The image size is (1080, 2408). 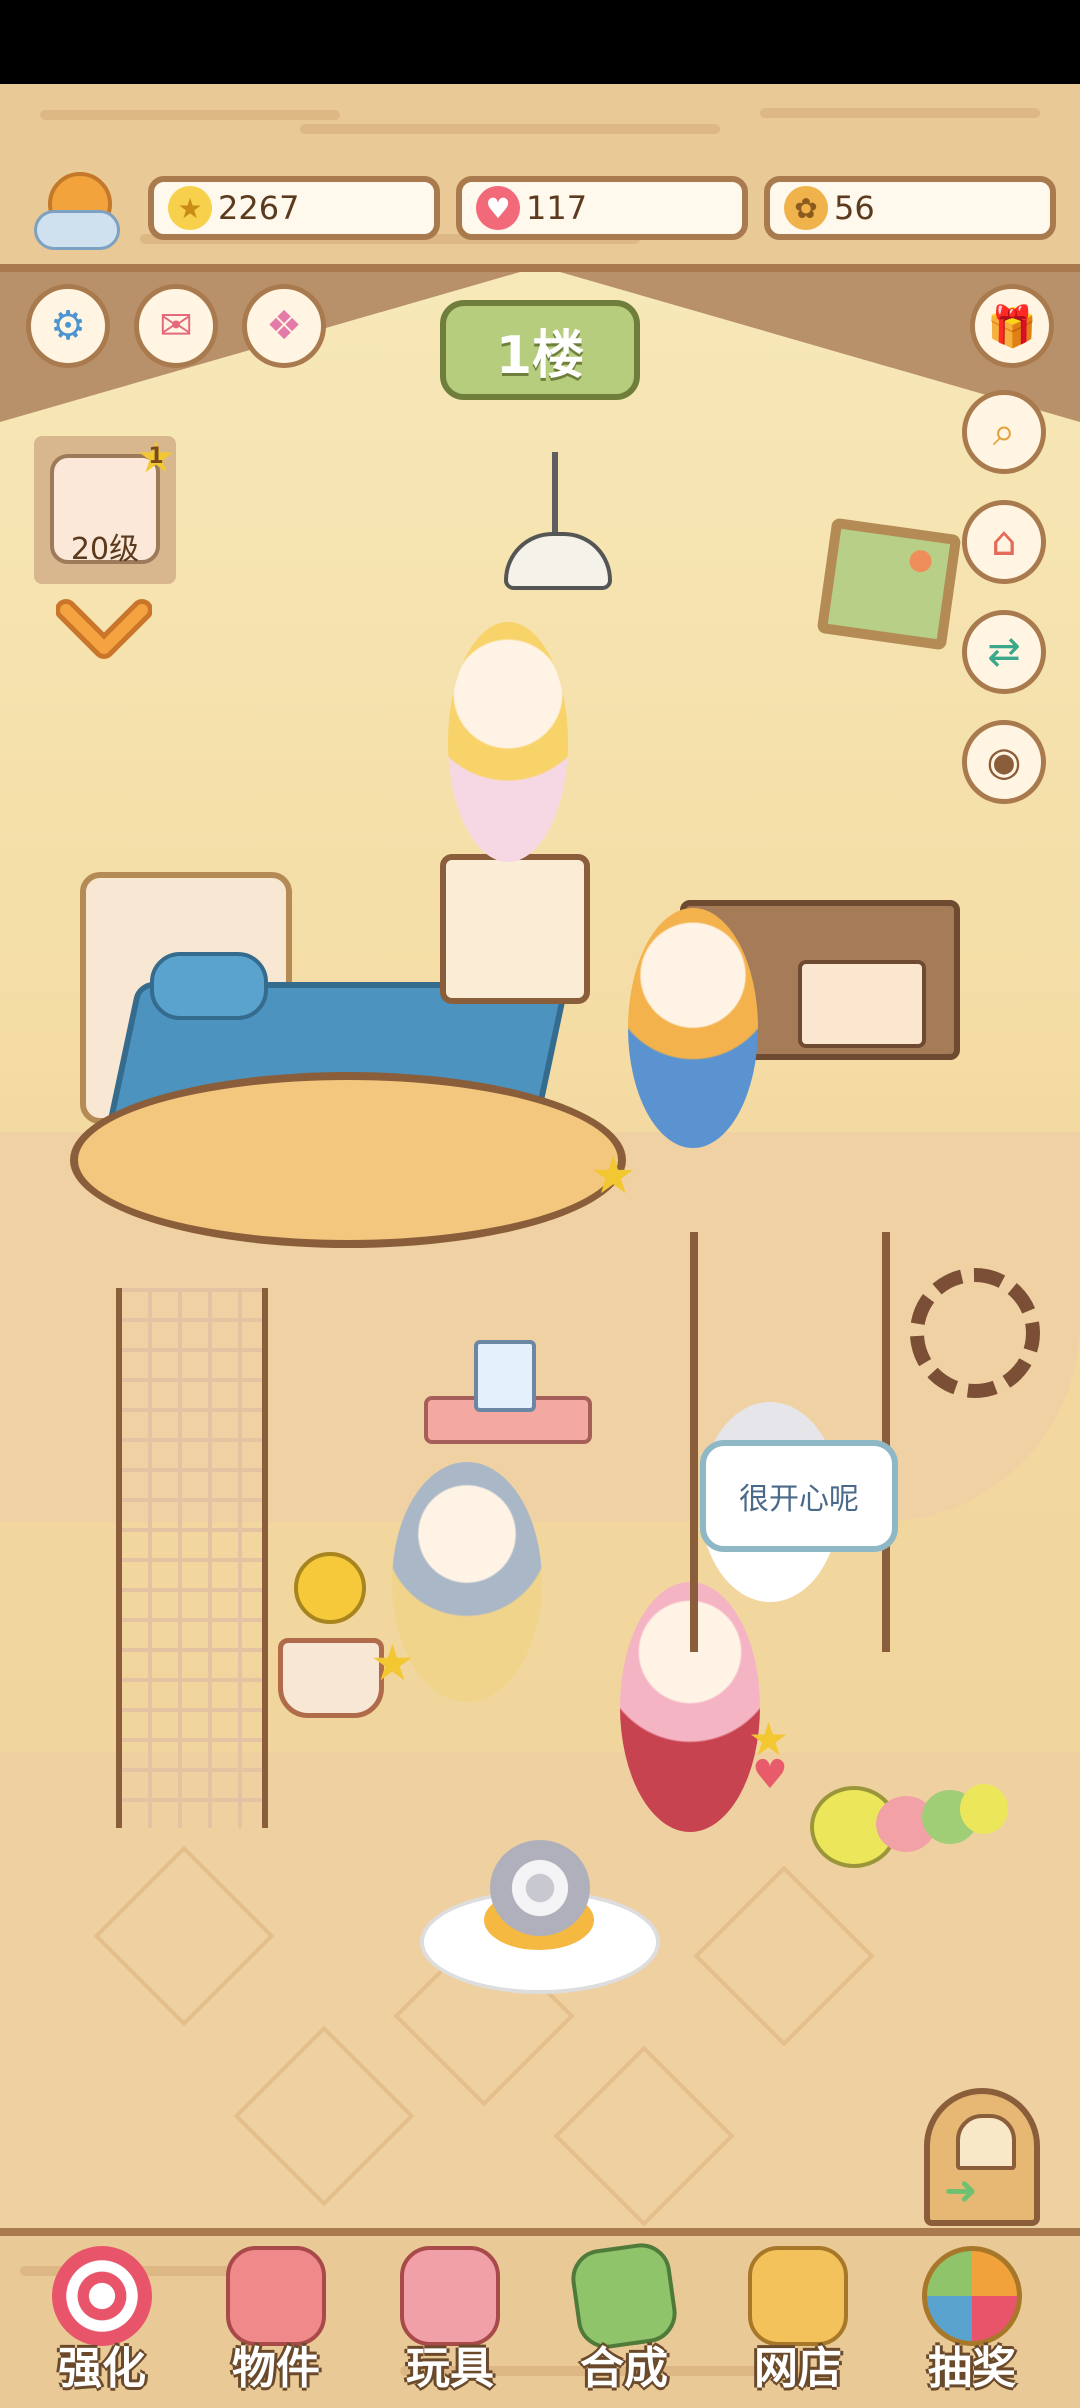 What do you see at coordinates (910, 1820) in the screenshot?
I see `caterpillar-toy` at bounding box center [910, 1820].